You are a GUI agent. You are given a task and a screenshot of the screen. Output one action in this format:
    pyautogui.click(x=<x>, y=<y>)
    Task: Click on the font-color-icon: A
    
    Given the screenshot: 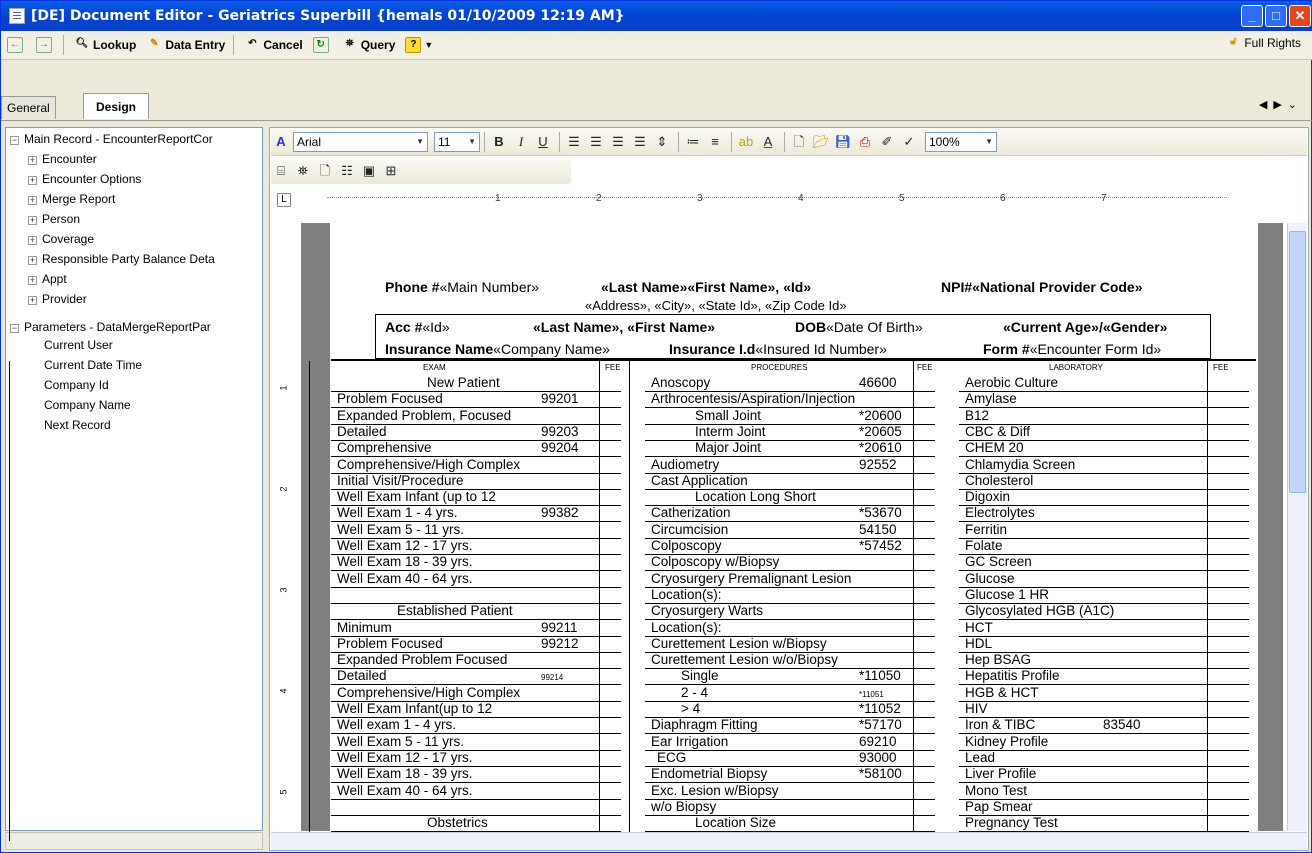 What is the action you would take?
    pyautogui.click(x=768, y=142)
    